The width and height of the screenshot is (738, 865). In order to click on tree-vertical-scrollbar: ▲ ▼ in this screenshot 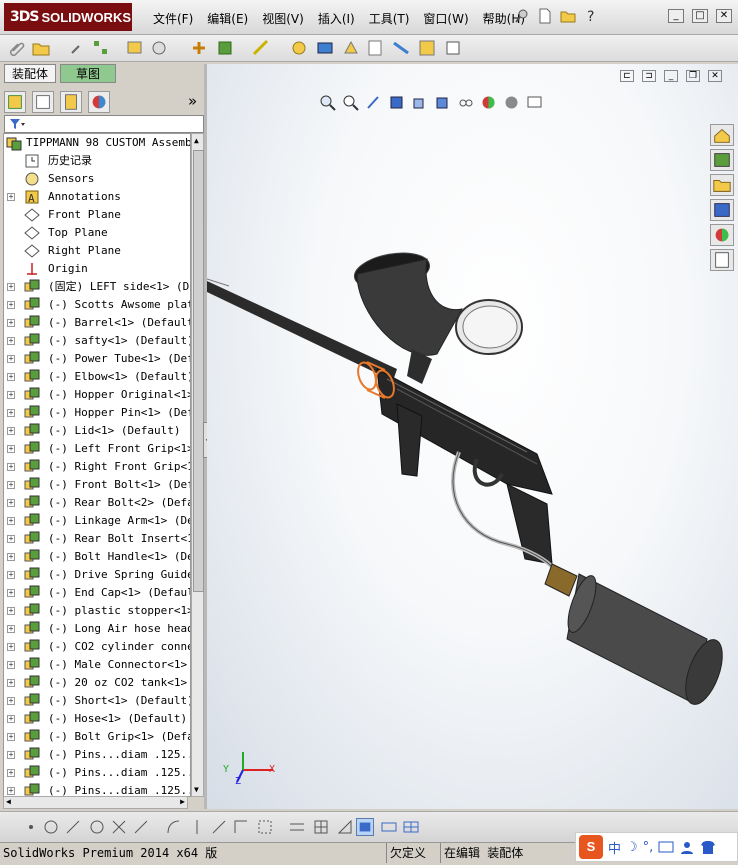, I will do `click(197, 465)`.